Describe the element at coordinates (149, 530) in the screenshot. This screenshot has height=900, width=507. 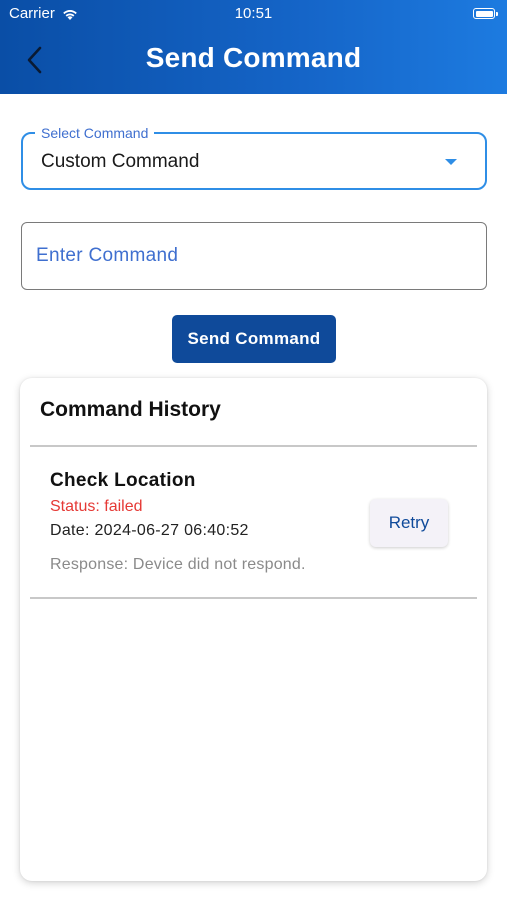
I see `history-item-date: Date: 2024-06-27 06:40:52` at that location.